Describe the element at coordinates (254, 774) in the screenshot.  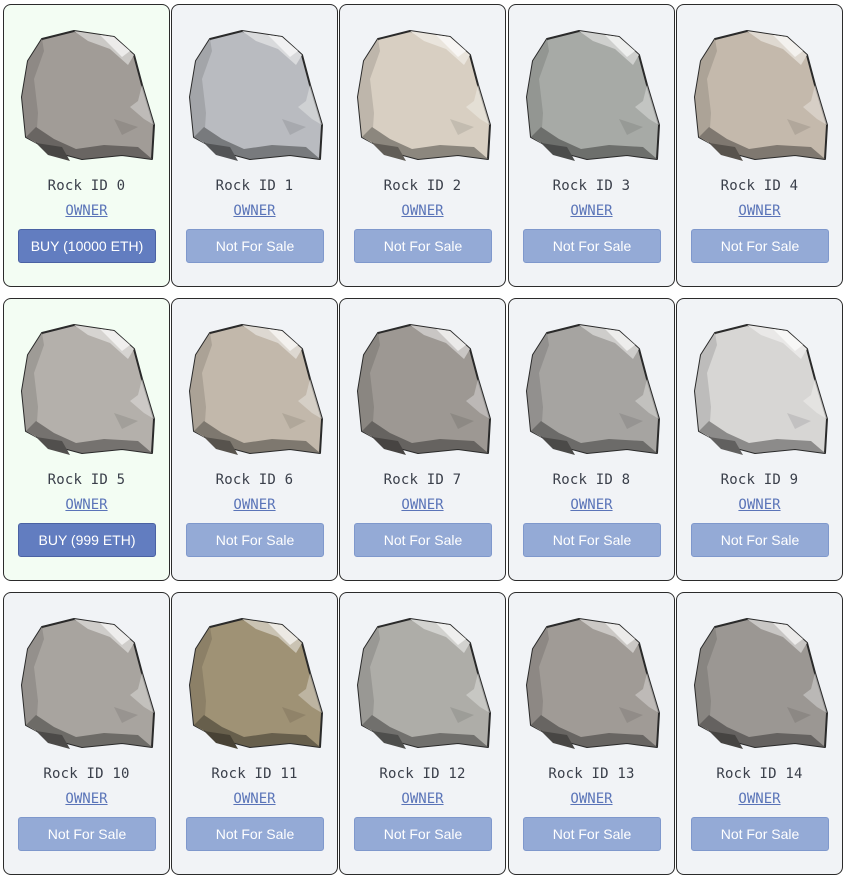
I see `rock-title: Rock ID 11` at that location.